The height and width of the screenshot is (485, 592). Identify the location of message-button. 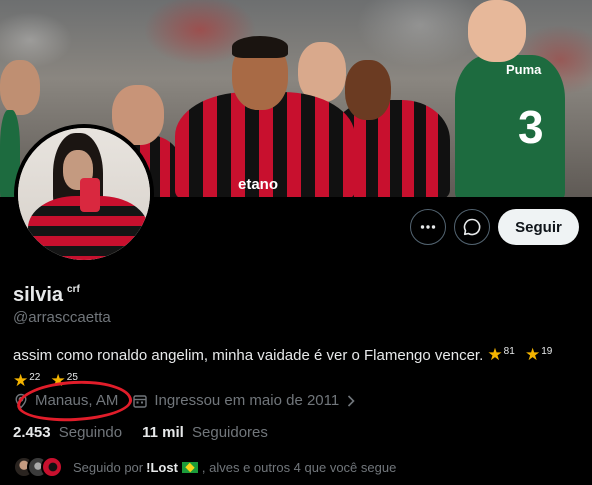
(472, 227).